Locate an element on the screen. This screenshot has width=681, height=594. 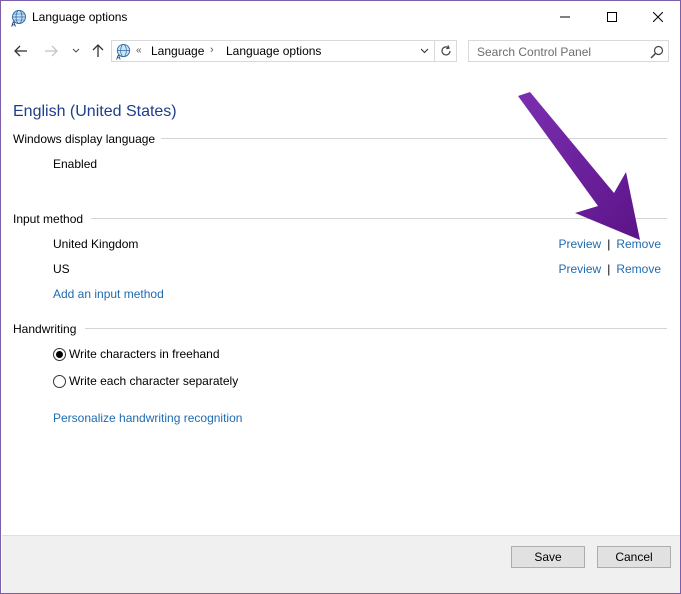
address-dropdown-button is located at coordinates (424, 51).